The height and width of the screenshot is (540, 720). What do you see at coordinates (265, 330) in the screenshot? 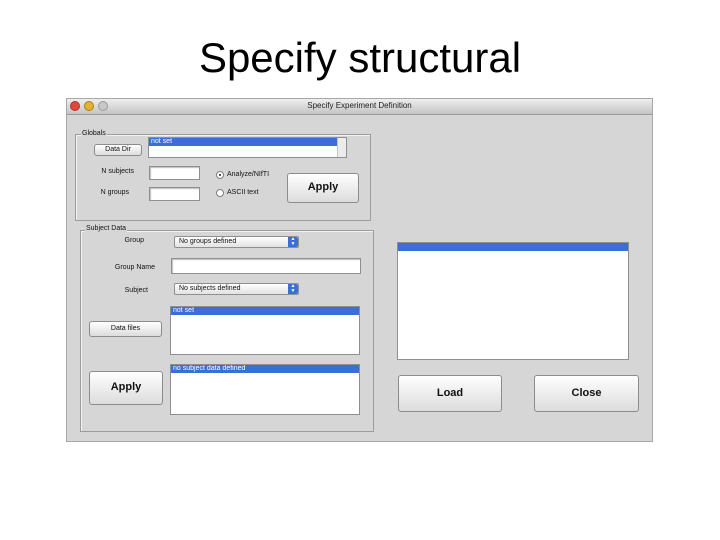
I see `data-files-list: not set` at bounding box center [265, 330].